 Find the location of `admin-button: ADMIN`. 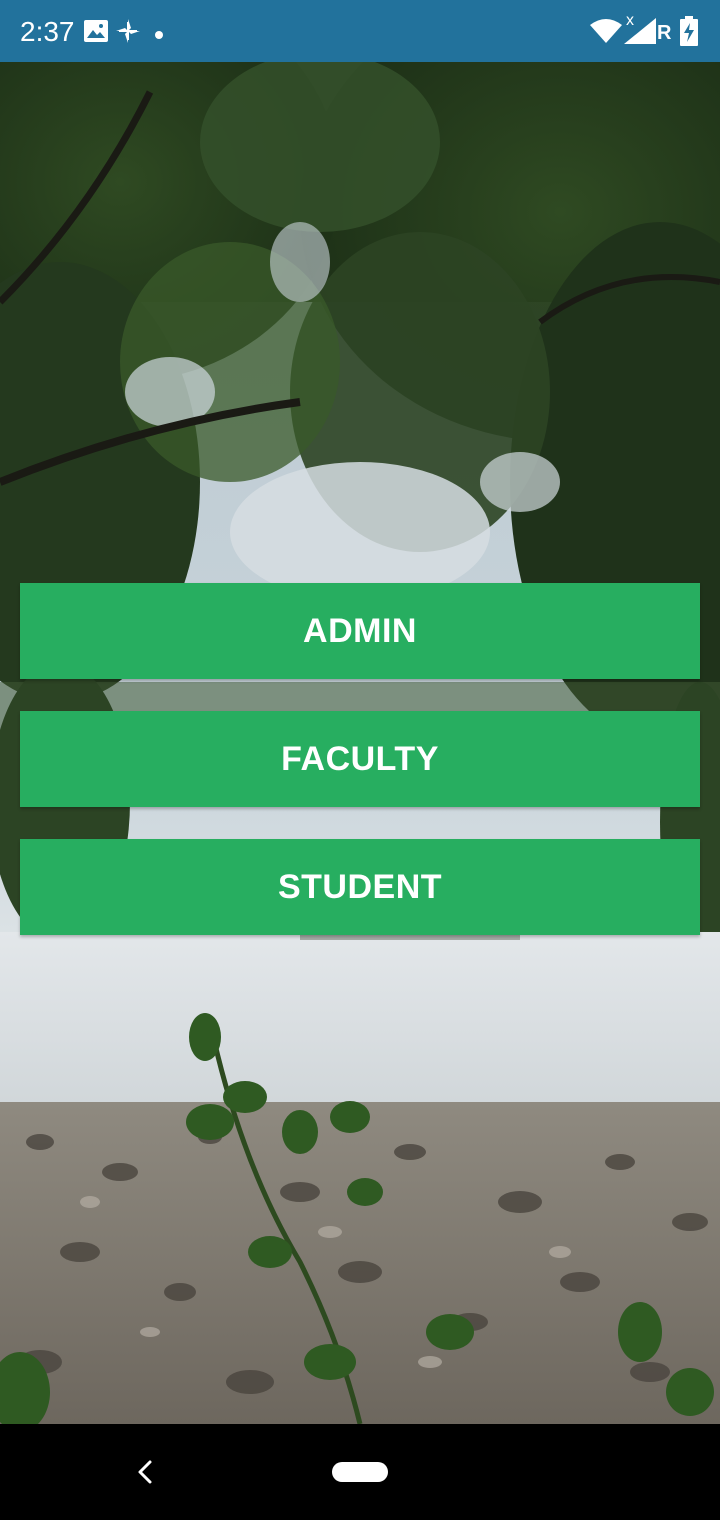

admin-button: ADMIN is located at coordinates (360, 631).